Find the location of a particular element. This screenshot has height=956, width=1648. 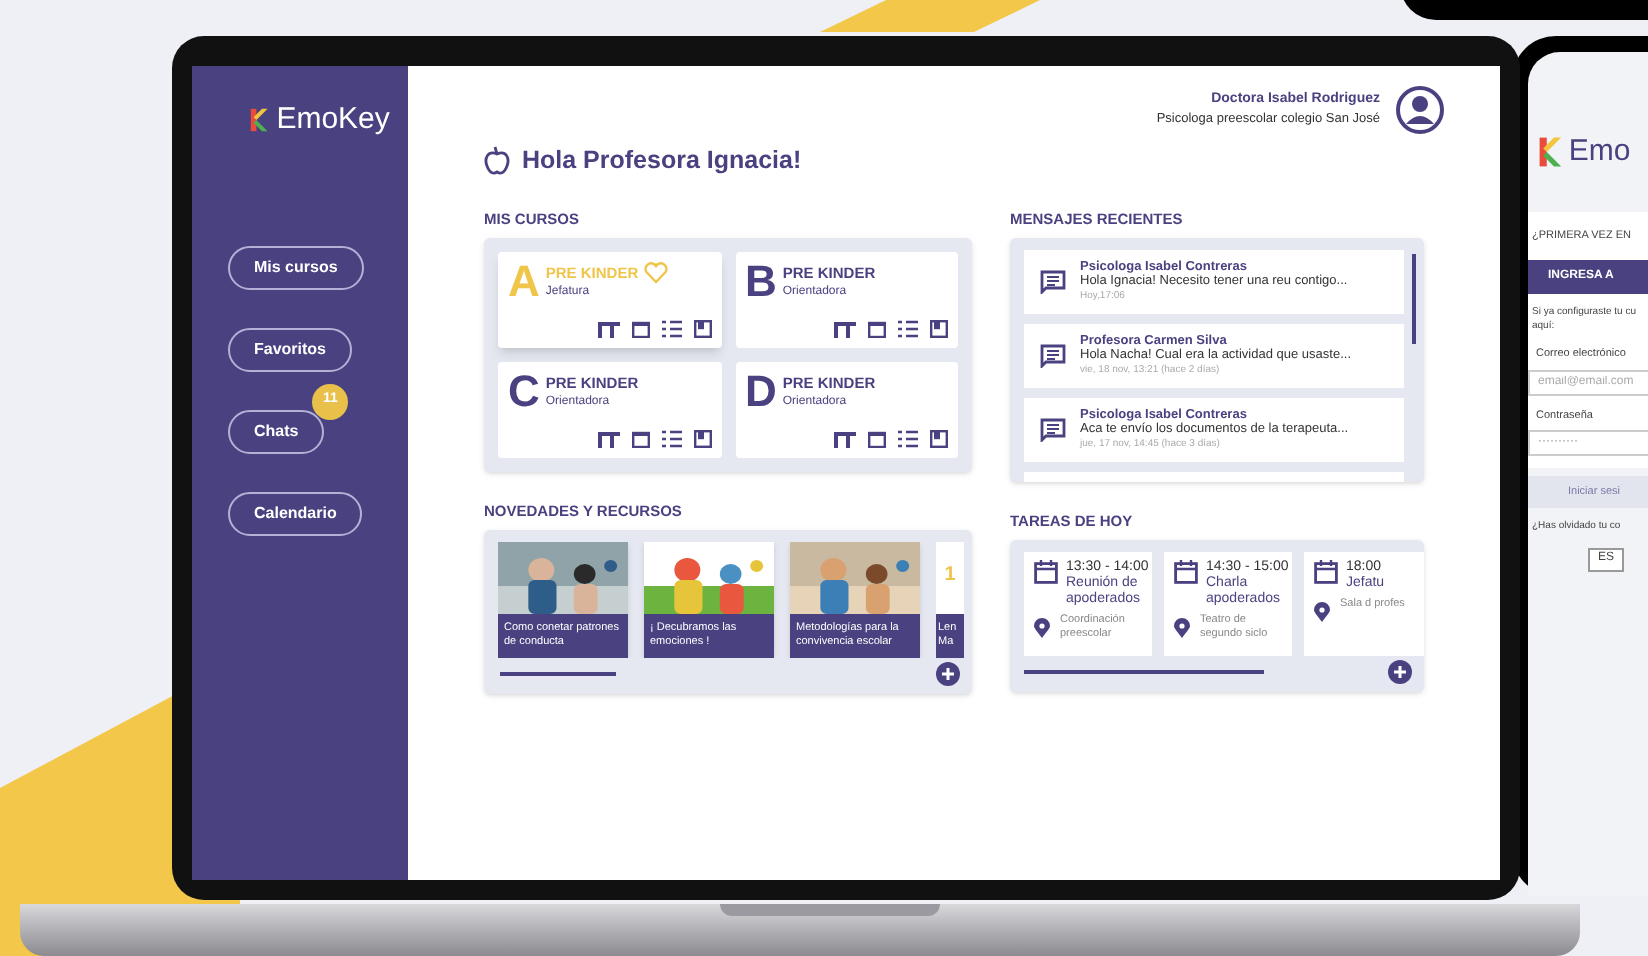

logo-text: Emo is located at coordinates (1599, 151).